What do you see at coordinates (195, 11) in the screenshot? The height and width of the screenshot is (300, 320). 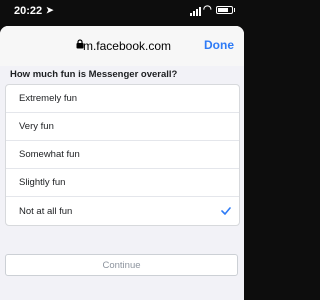 I see `cellular-signal-icon` at bounding box center [195, 11].